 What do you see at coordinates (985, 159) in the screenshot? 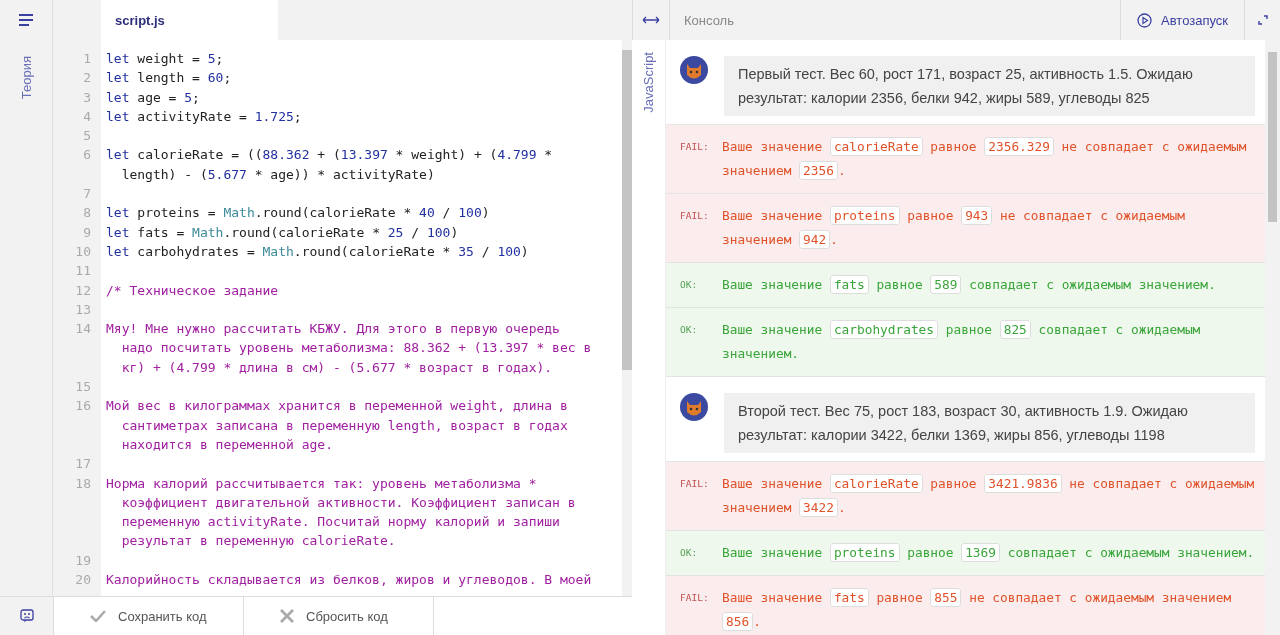
I see `result-message: Ваше значение calorieRate равное 2356.329 не совпадает с ожидаемым значением 2356 .` at bounding box center [985, 159].